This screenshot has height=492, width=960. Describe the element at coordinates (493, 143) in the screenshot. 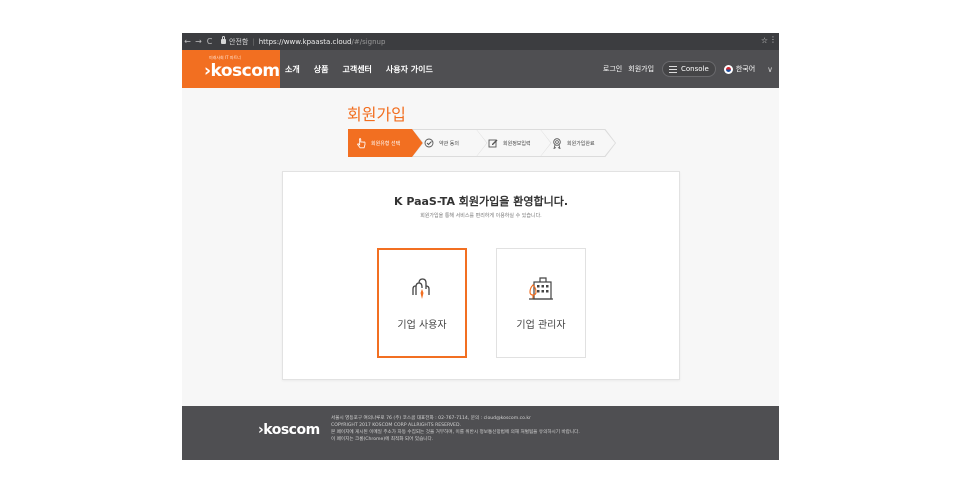

I see `edit-icon` at that location.